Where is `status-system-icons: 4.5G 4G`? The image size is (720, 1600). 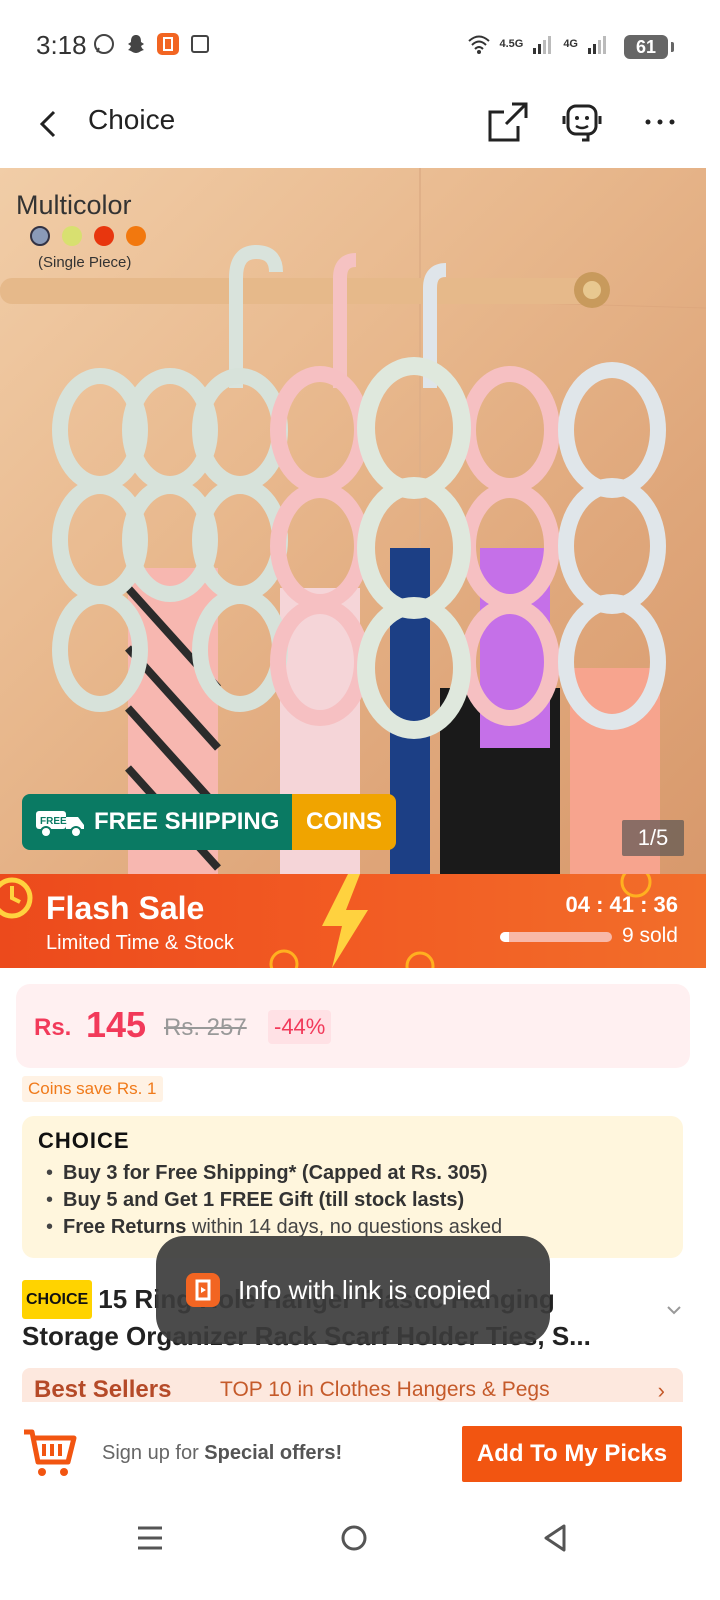 status-system-icons: 4.5G 4G is located at coordinates (538, 44).